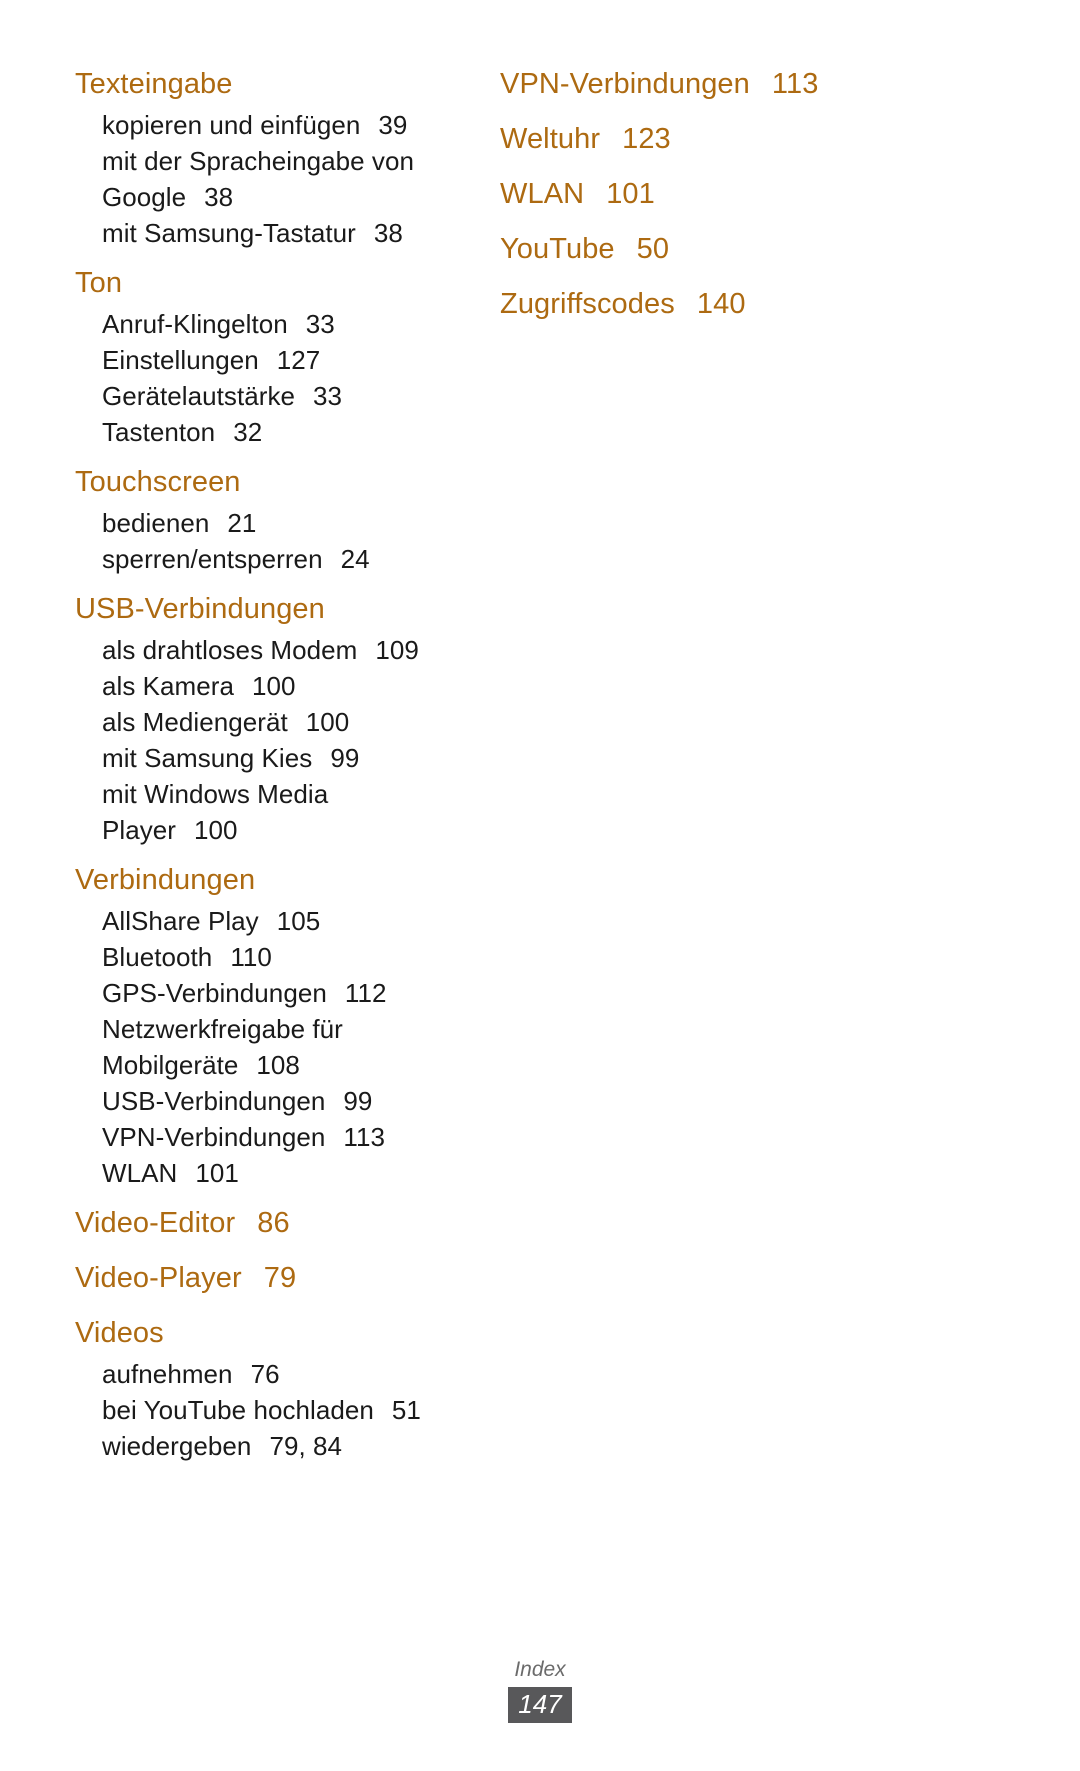  I want to click on index-heading-label: Ton, so click(99, 283).